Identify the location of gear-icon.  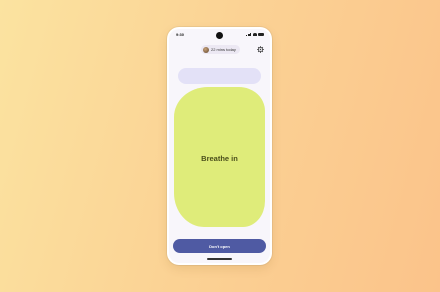
(260, 49).